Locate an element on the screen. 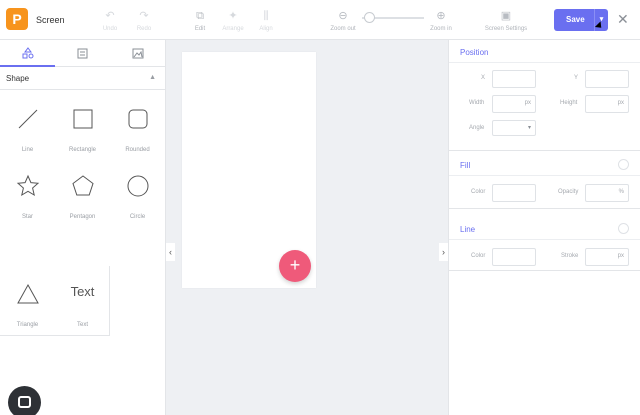  zoom-out-button: ⊖ Zoom out is located at coordinates (343, 20).